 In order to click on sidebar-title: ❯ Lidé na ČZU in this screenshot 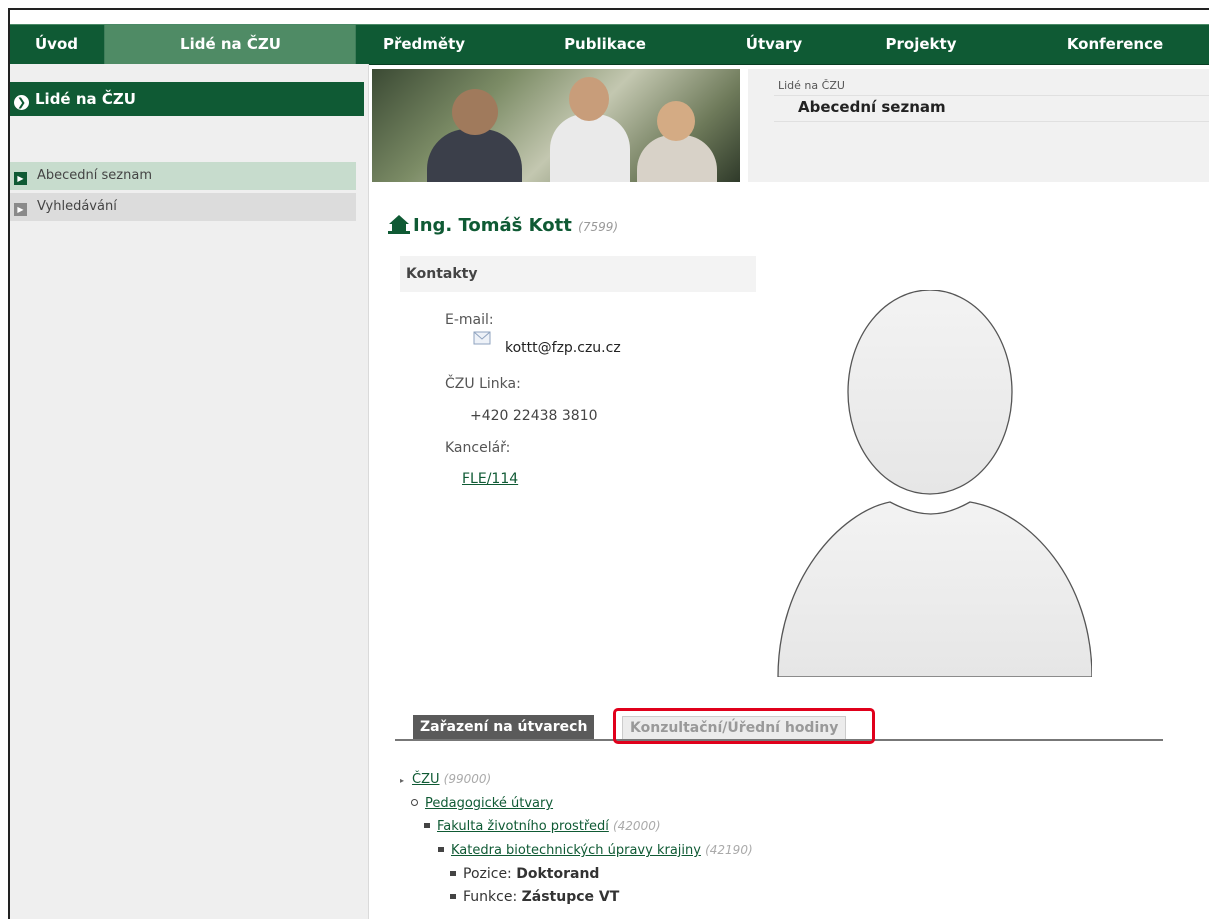, I will do `click(187, 99)`.